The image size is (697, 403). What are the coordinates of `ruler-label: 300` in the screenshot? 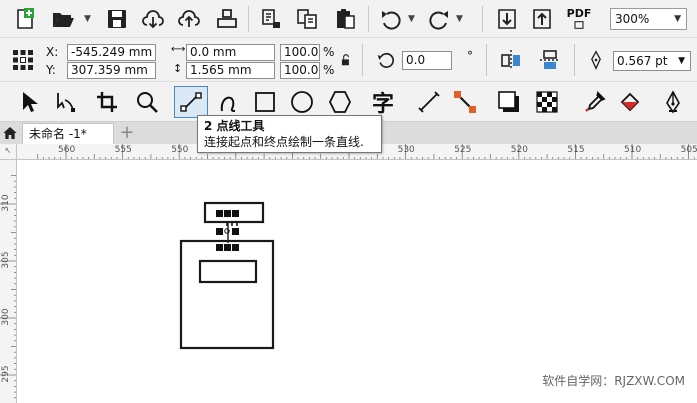 It's located at (6, 317).